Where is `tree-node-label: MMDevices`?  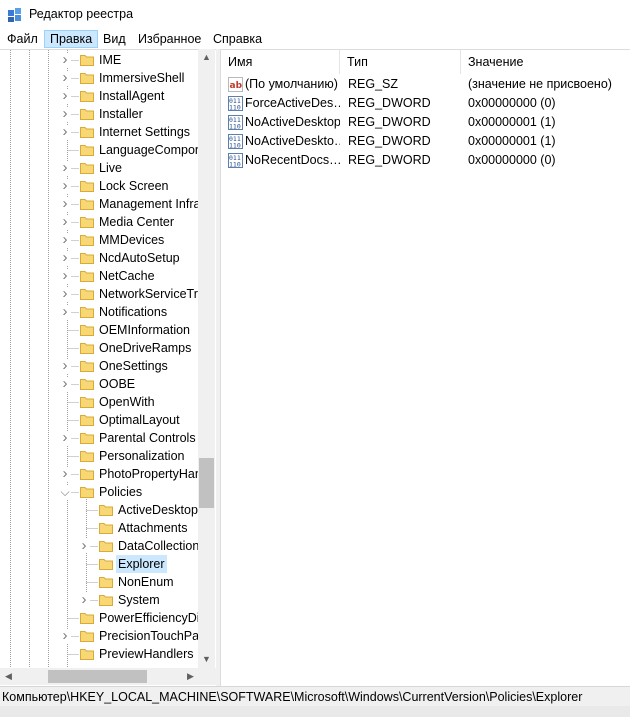 tree-node-label: MMDevices is located at coordinates (131, 240).